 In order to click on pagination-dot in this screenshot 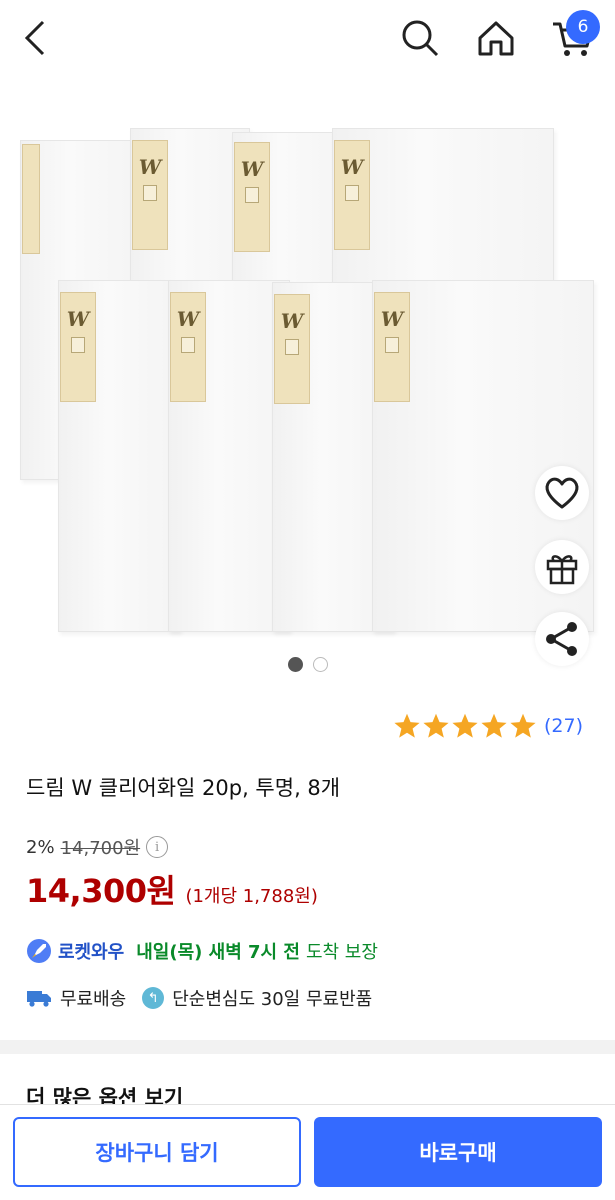, I will do `click(320, 664)`.